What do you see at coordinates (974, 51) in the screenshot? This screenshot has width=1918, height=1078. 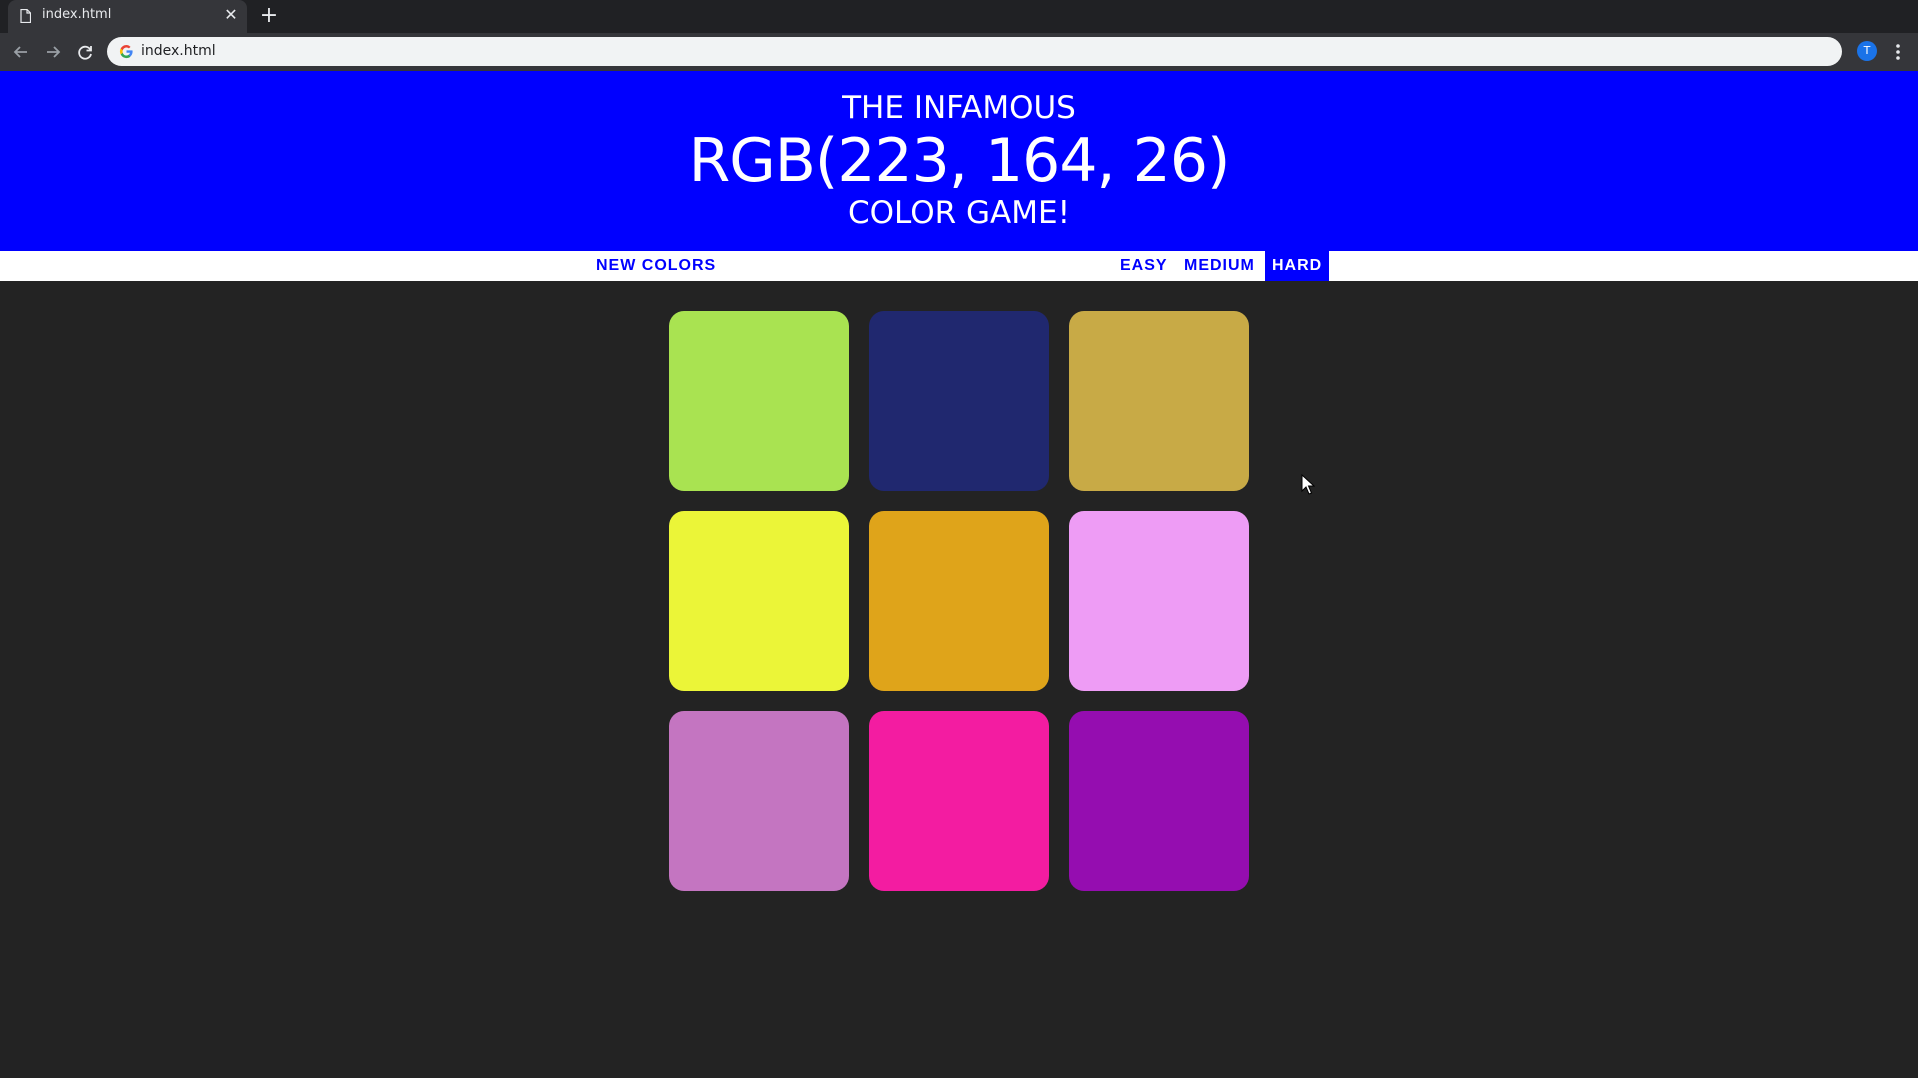 I see `address-bar: index.html` at bounding box center [974, 51].